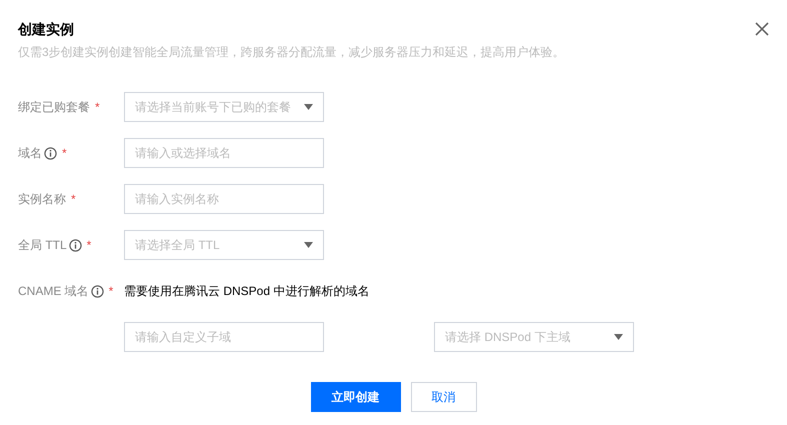 This screenshot has height=425, width=787. What do you see at coordinates (292, 52) in the screenshot?
I see `dialog-description: 仅需3步创建实例创建智能全局流量管理，跨服务器分配流量，减少服务器压力和延迟，提高用户体验。` at bounding box center [292, 52].